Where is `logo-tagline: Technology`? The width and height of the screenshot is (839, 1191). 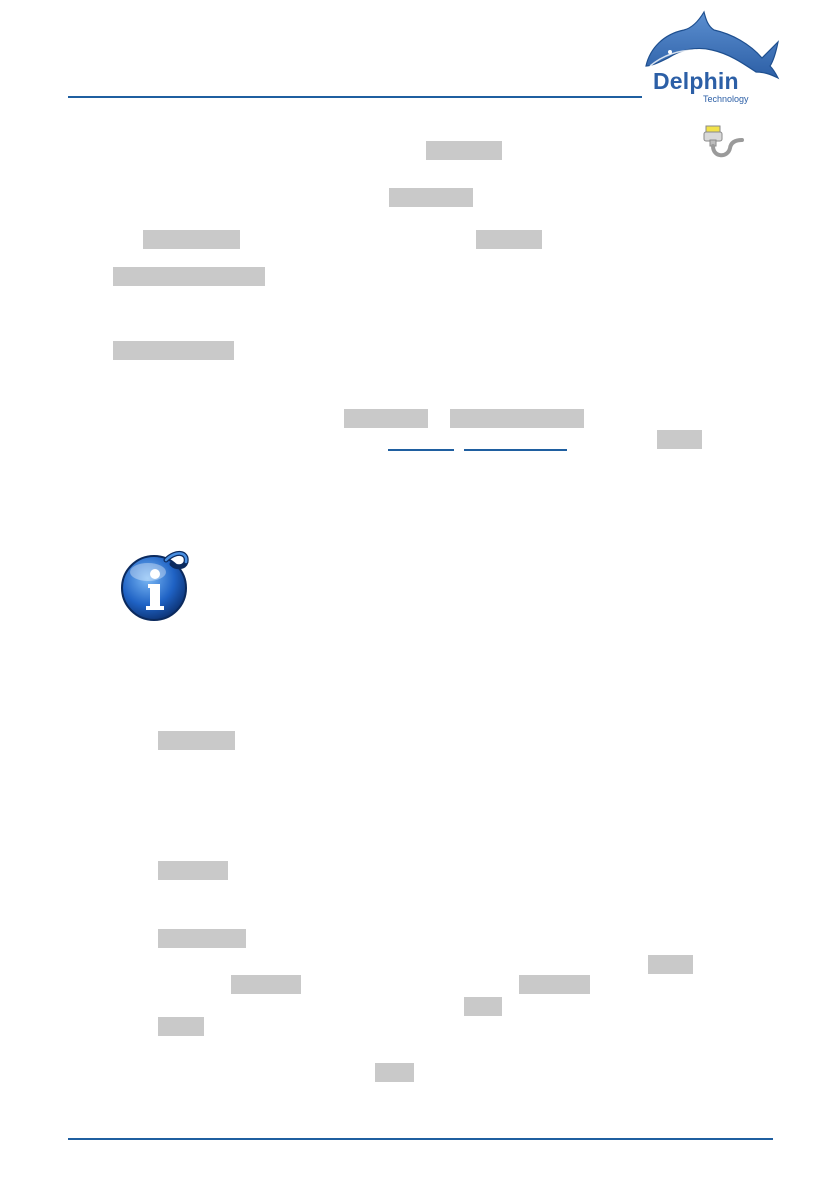 logo-tagline: Technology is located at coordinates (726, 99).